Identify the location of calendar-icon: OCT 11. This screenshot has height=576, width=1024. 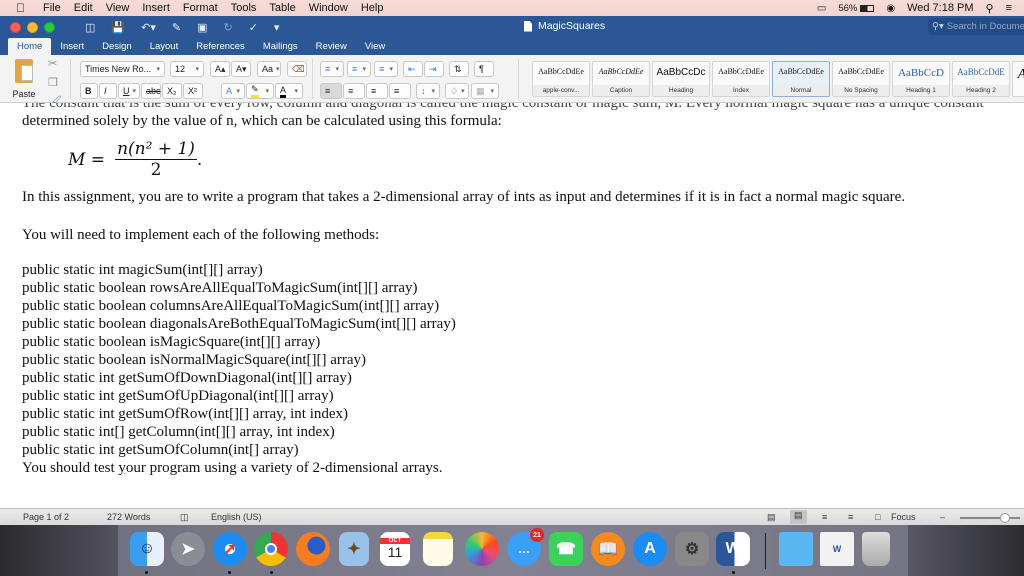
(395, 549).